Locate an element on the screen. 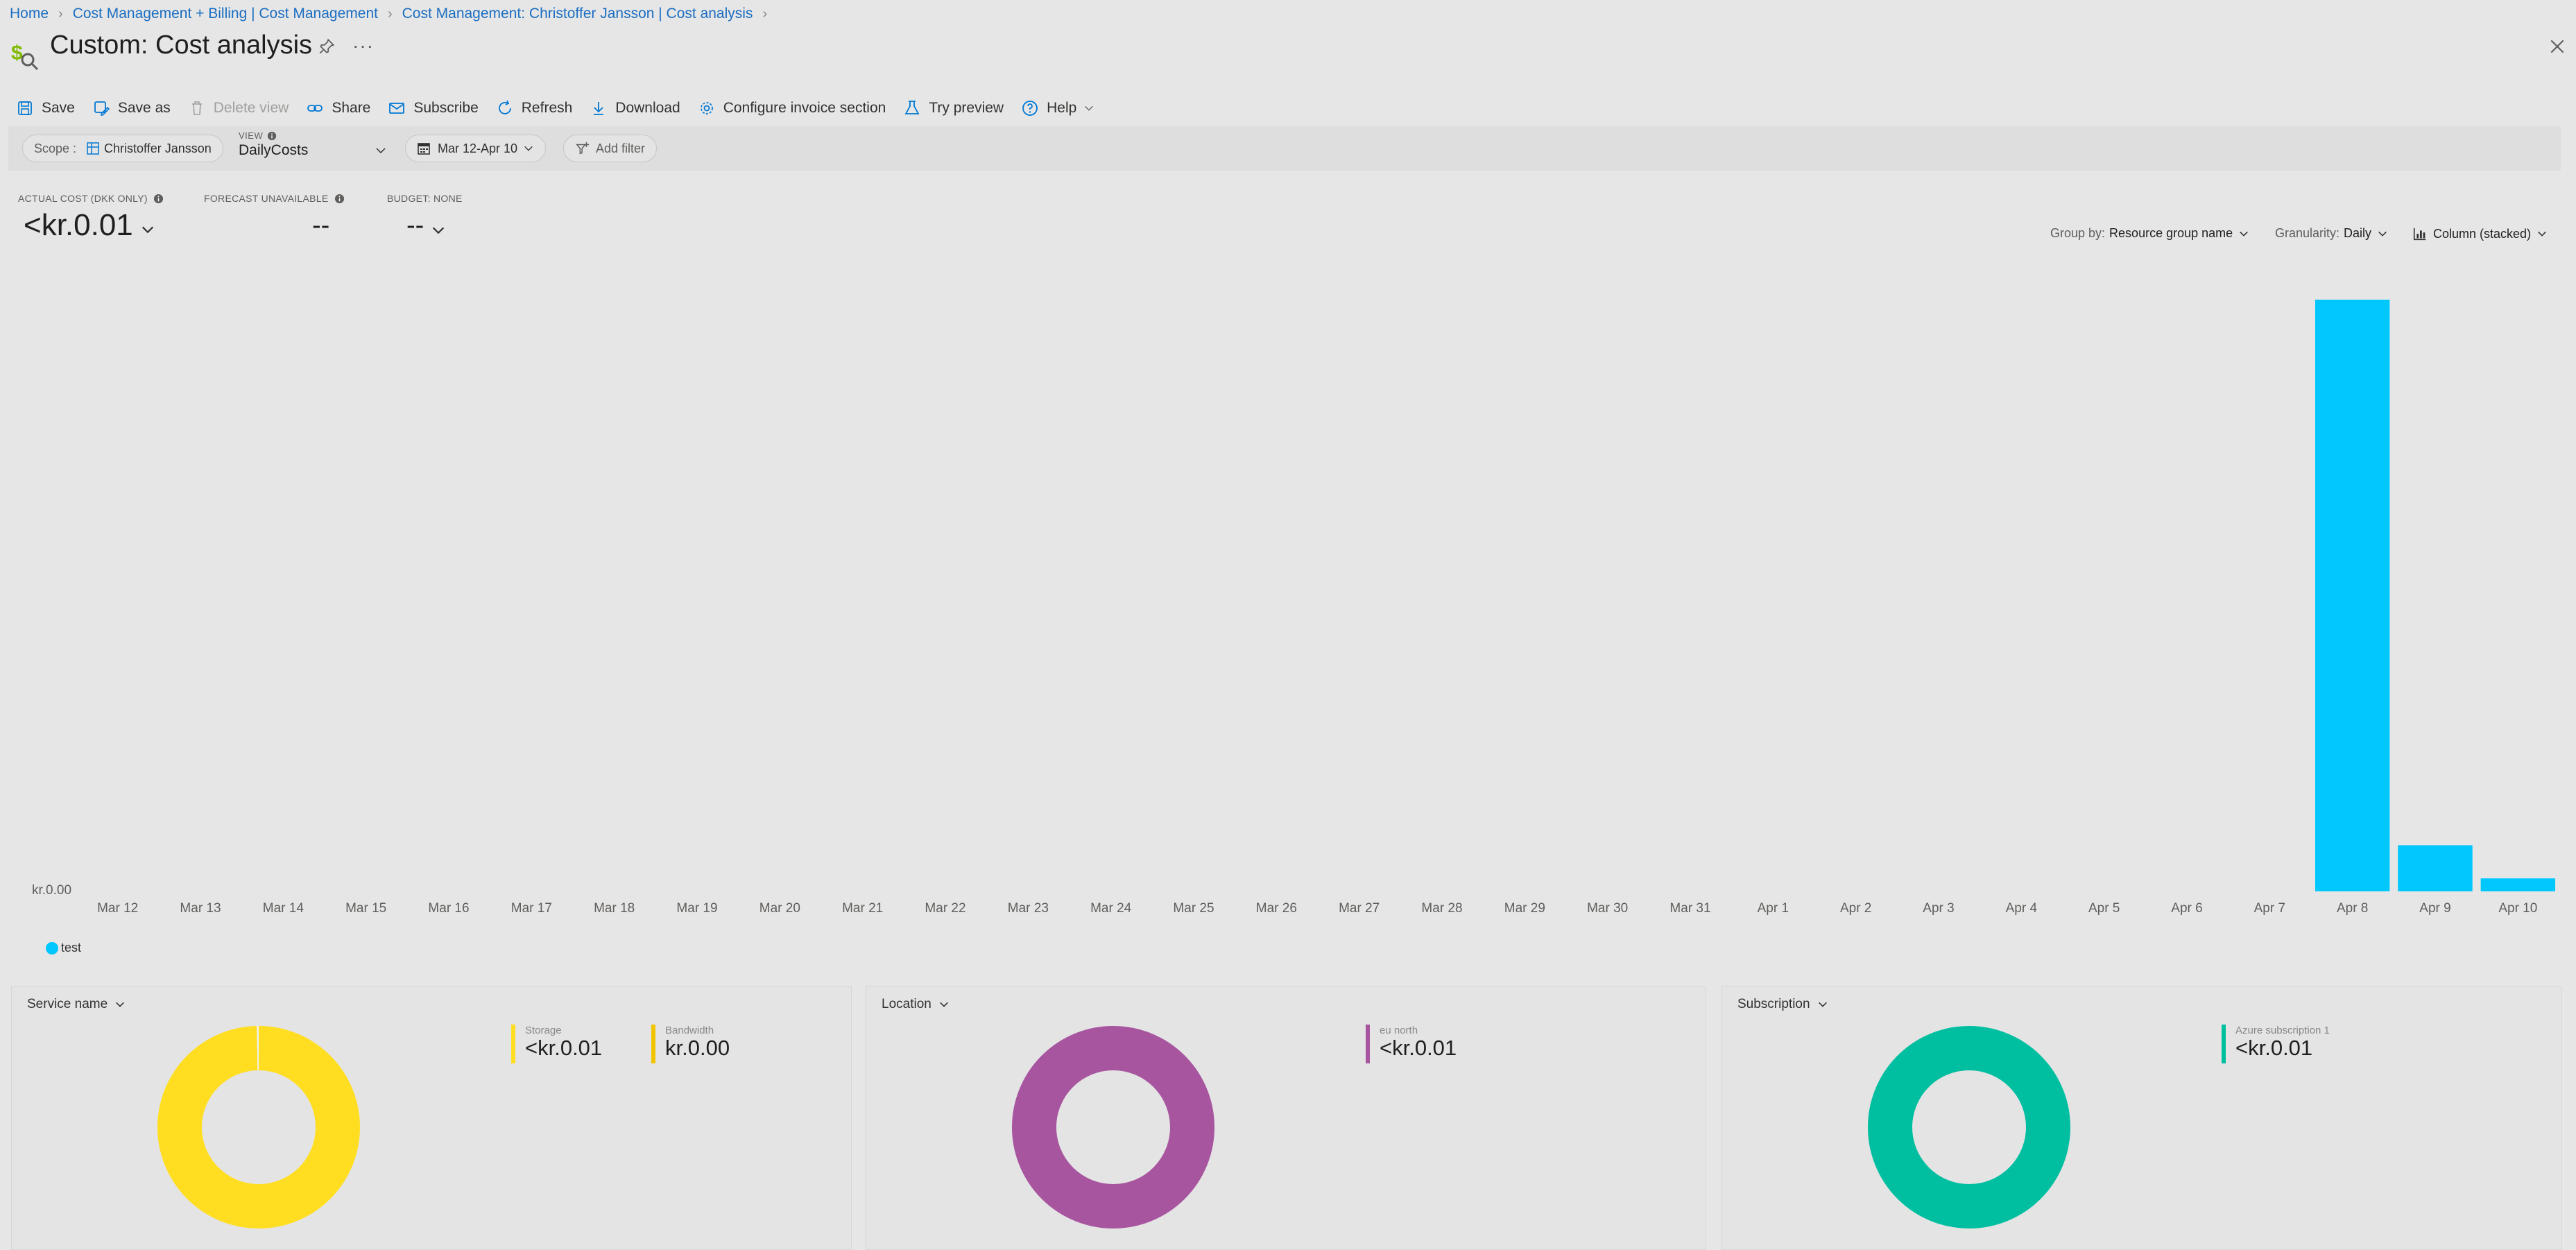 The image size is (2576, 1250). legend-item-name: Bandwidth is located at coordinates (689, 1030).